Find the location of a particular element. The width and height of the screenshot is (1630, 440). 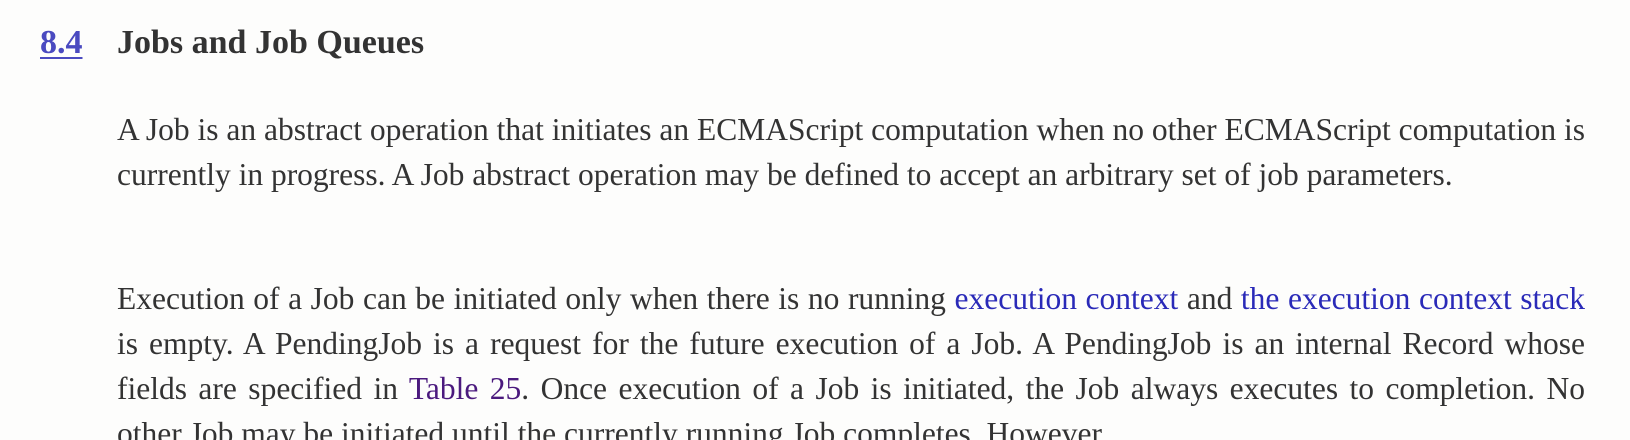

execution-context-link: execution context is located at coordinates (1067, 298).